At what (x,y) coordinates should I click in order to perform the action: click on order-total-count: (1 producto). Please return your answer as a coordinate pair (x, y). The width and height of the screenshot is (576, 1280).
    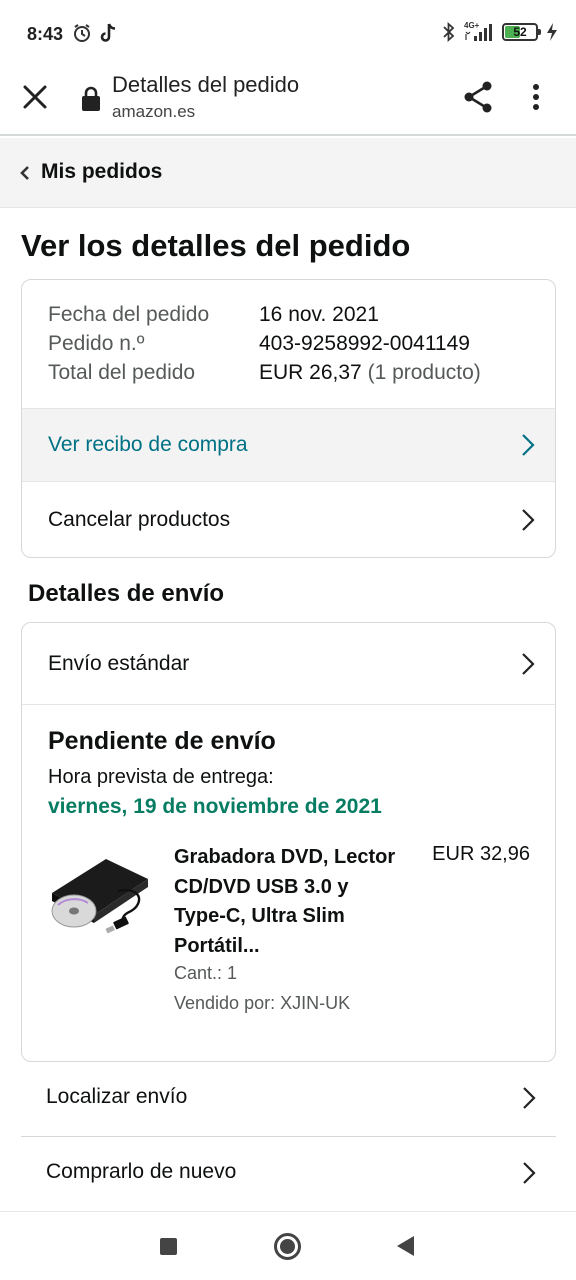
    Looking at the image, I should click on (424, 372).